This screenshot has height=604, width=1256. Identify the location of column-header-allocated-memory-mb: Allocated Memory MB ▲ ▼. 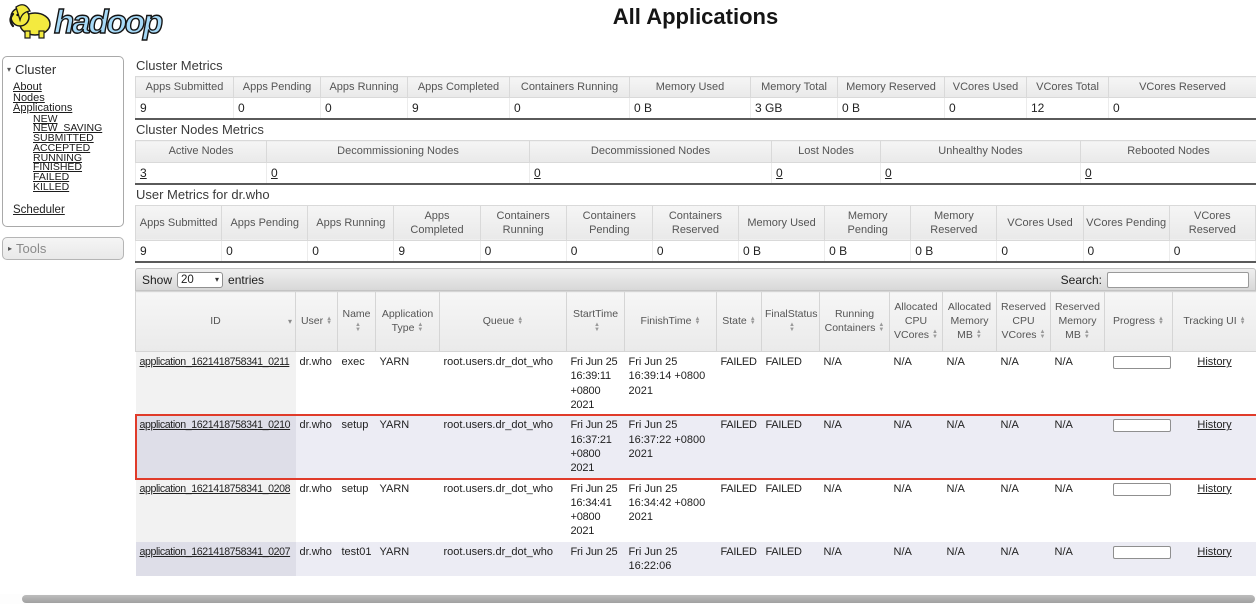
(969, 322).